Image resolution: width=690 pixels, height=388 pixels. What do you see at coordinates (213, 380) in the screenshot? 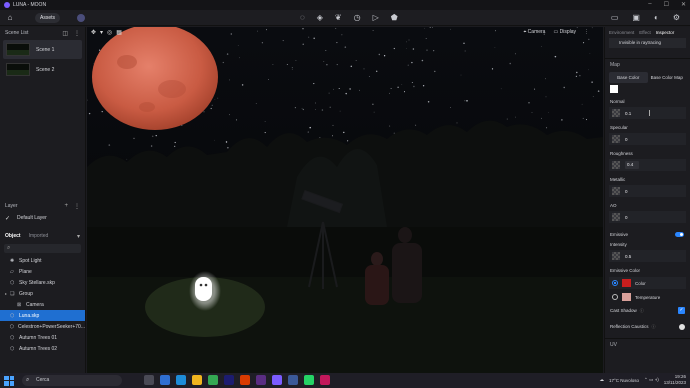
I see `chrome-icon` at bounding box center [213, 380].